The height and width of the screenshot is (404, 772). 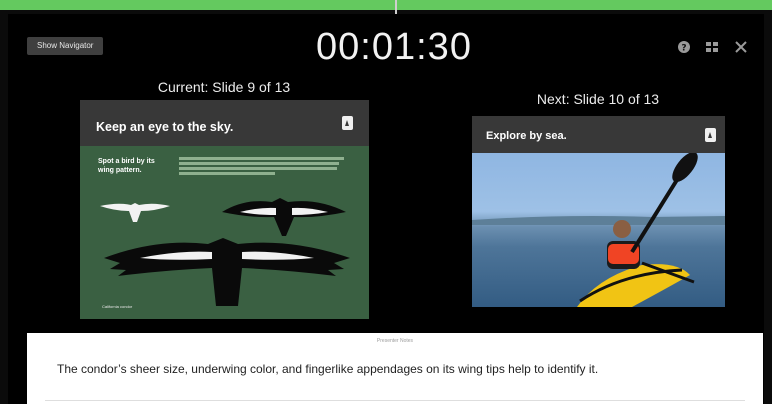 What do you see at coordinates (598, 134) in the screenshot?
I see `next-slide-title-bar: Explore by sea.` at bounding box center [598, 134].